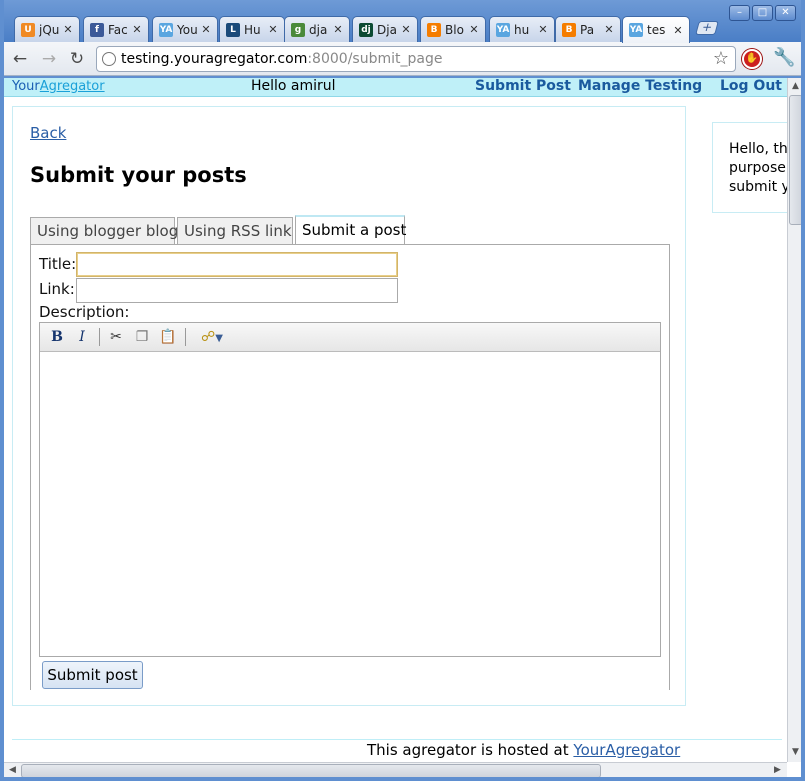  I want to click on browser-tab-title: Blo, so click(454, 29).